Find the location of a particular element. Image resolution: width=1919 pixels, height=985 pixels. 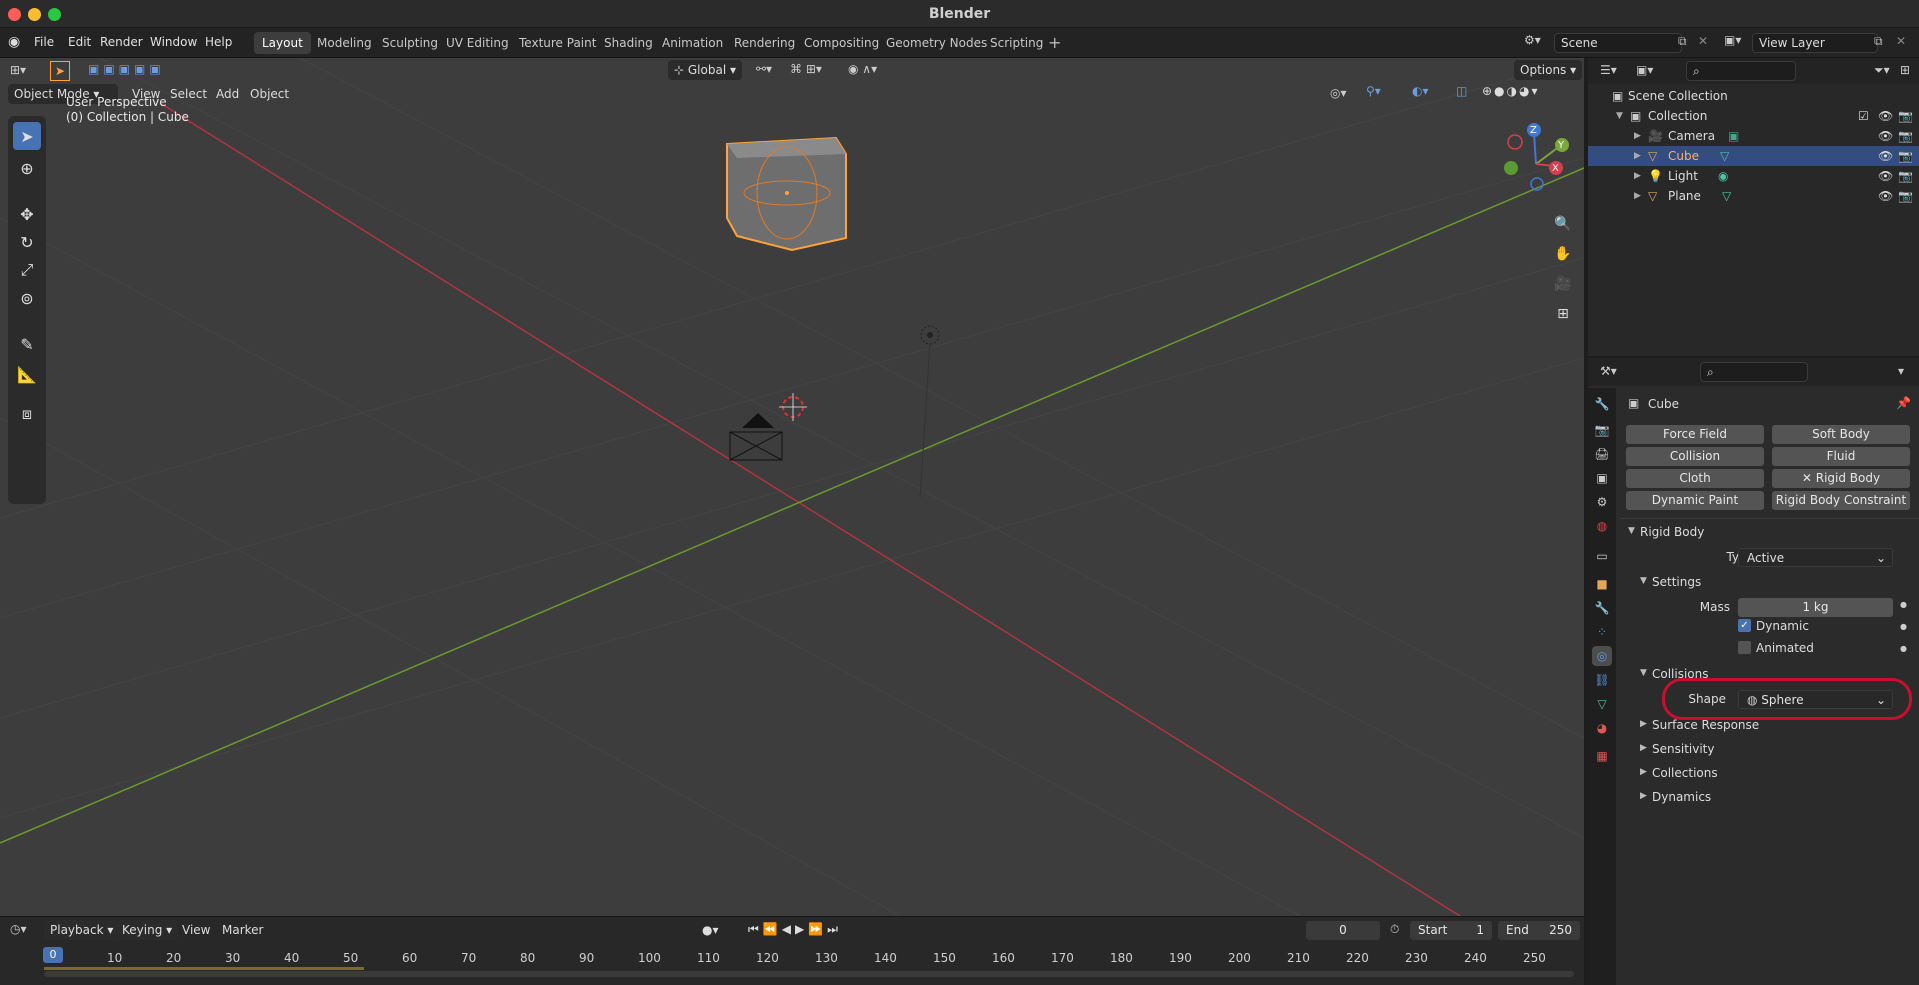

cube-eye-icon: 👁 is located at coordinates (1885, 156).